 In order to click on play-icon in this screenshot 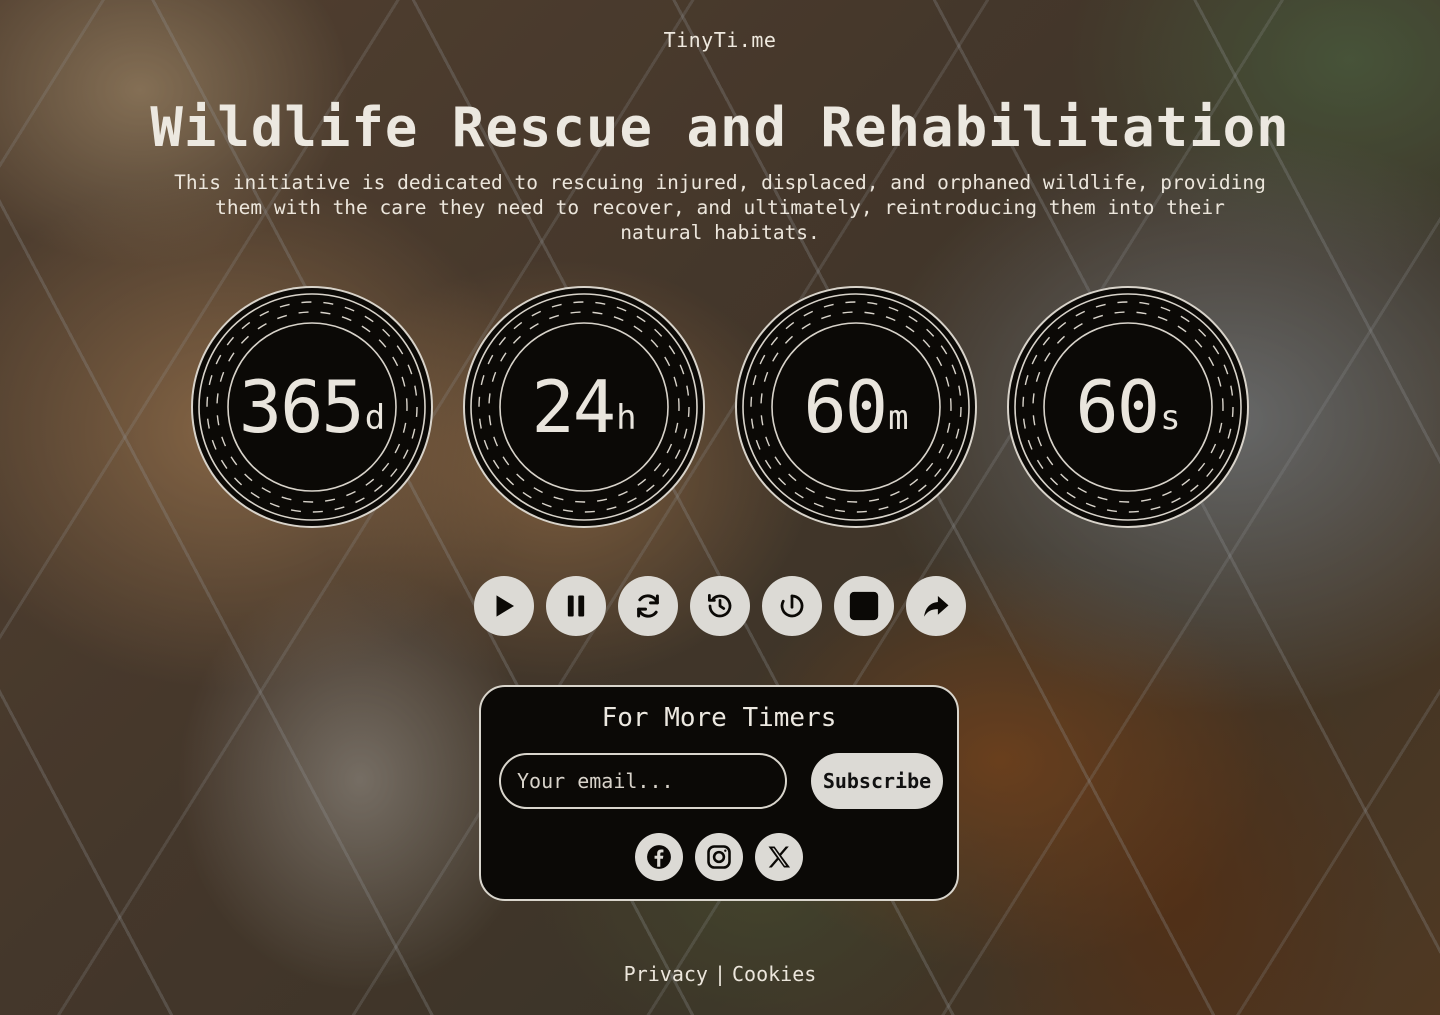, I will do `click(505, 606)`.